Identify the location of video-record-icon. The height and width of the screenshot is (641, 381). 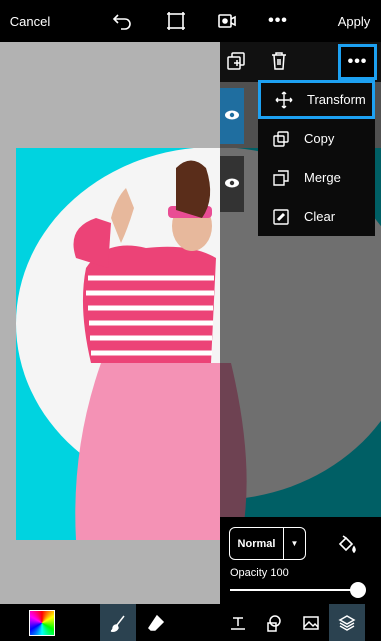
(227, 21).